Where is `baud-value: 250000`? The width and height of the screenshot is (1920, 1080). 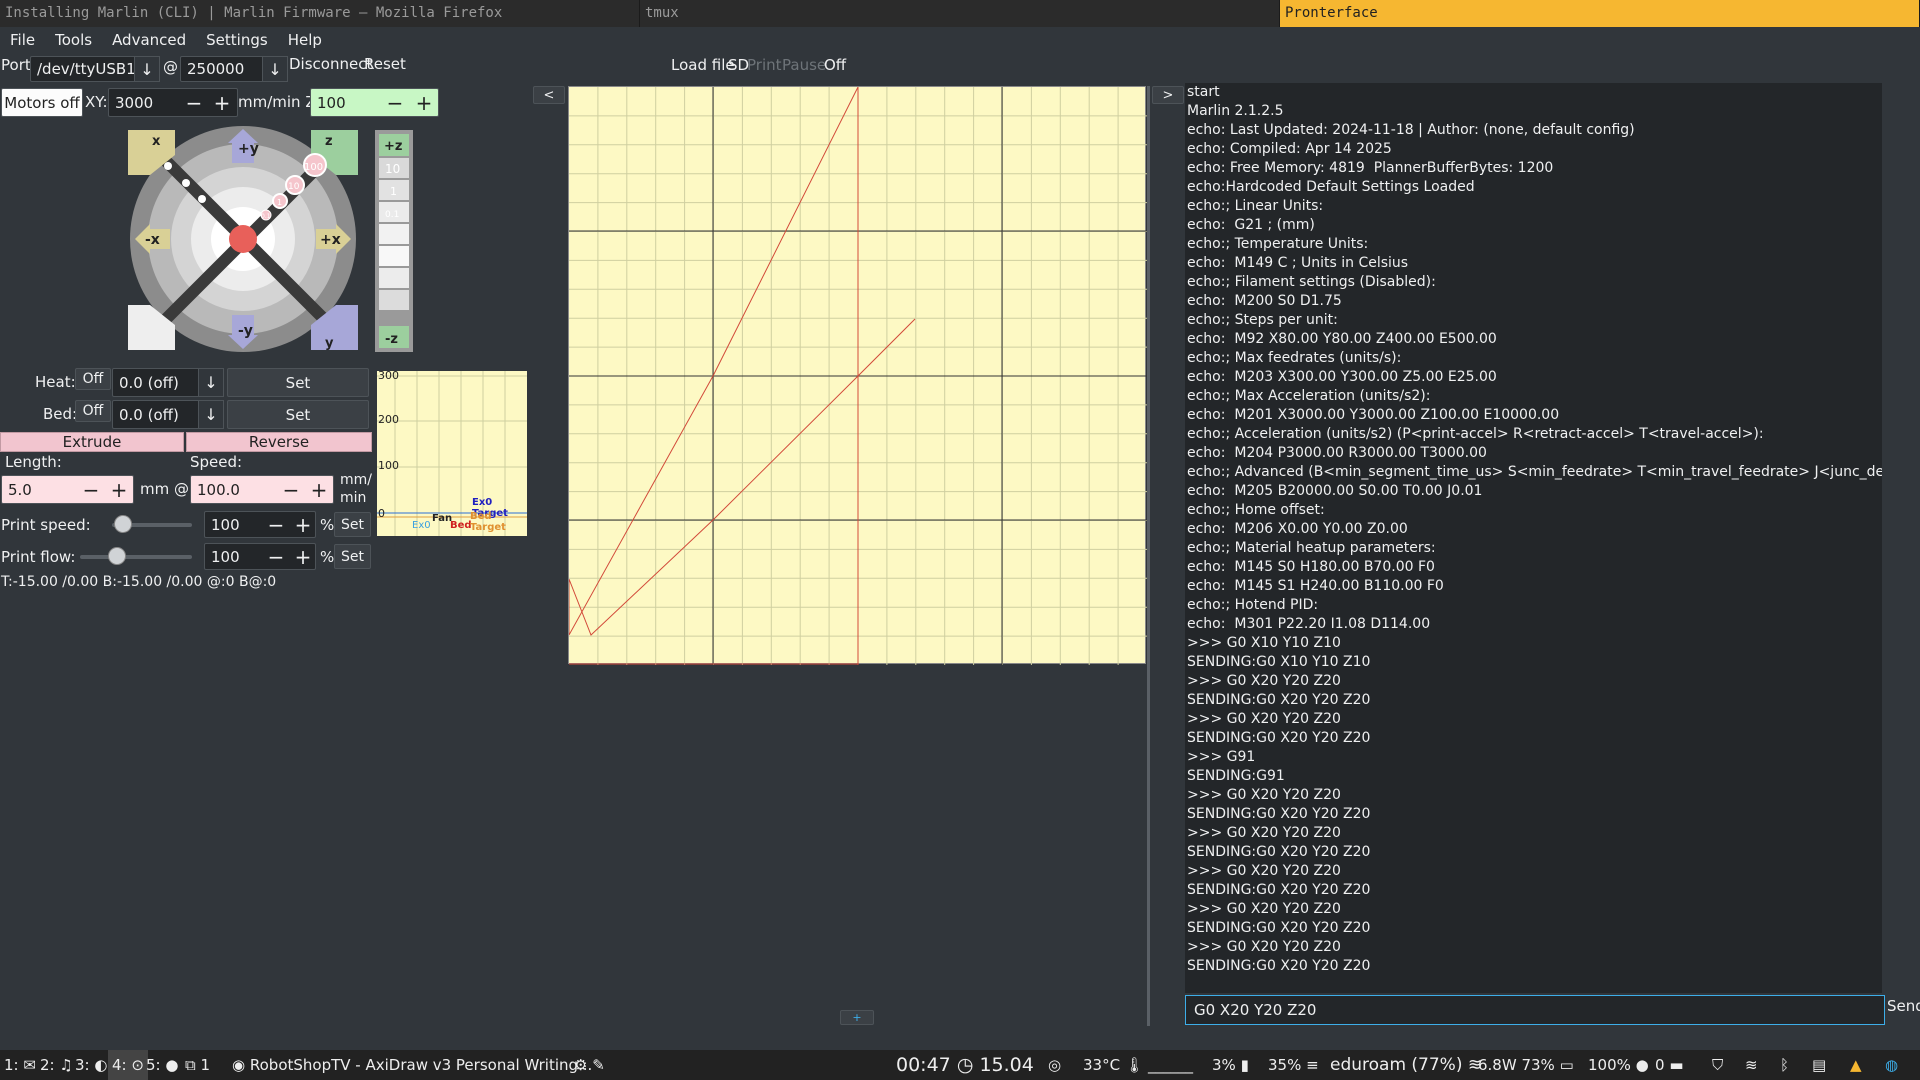 baud-value: 250000 is located at coordinates (216, 69).